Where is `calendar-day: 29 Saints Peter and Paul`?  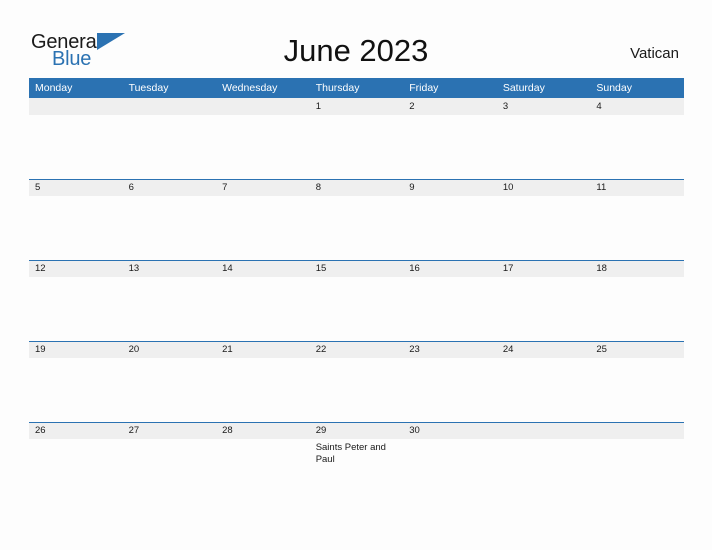
calendar-day: 29 Saints Peter and Paul is located at coordinates (356, 462).